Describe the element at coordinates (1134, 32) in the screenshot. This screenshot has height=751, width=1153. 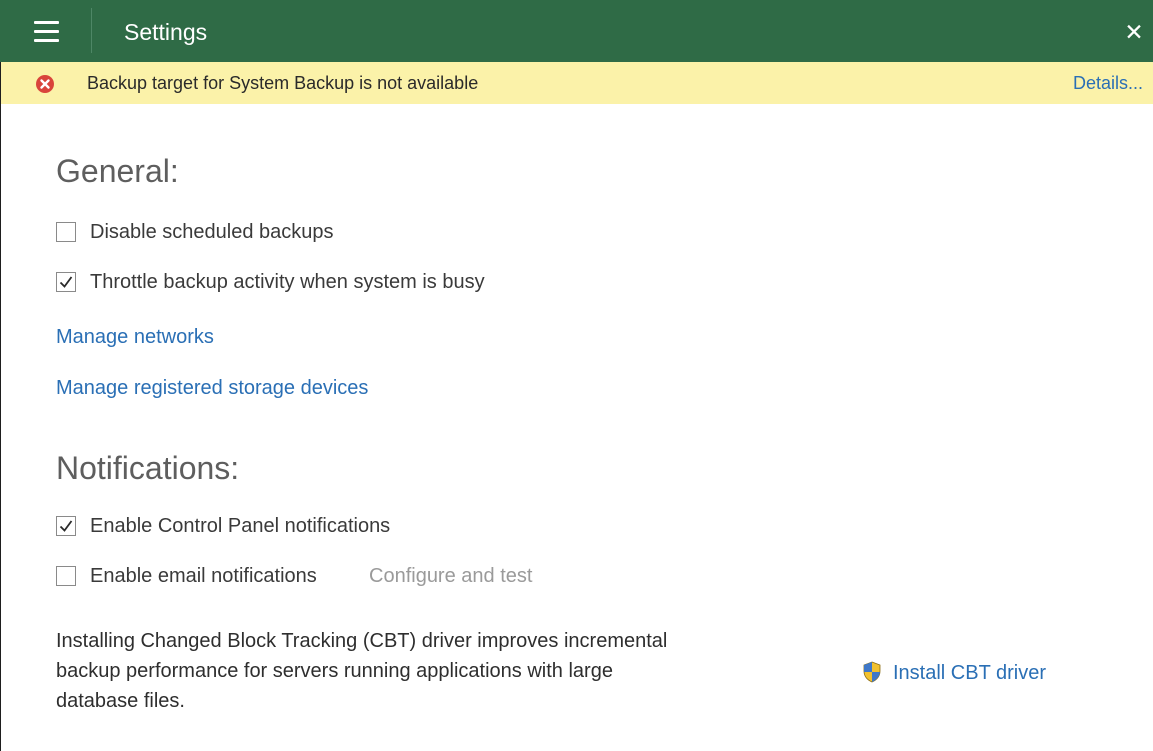
I see `close-icon: ✕` at that location.